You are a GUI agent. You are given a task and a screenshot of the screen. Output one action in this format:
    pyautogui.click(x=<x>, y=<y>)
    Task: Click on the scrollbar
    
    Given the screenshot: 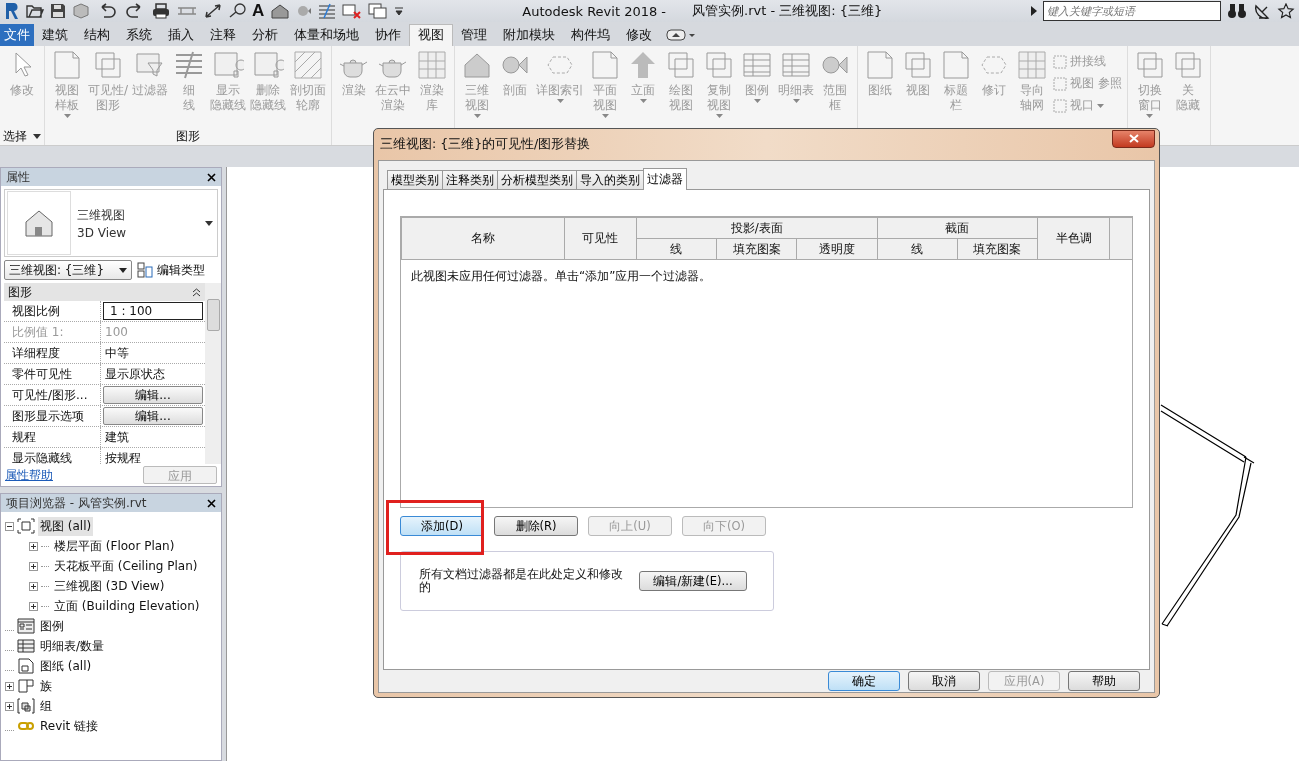 What is the action you would take?
    pyautogui.click(x=213, y=373)
    